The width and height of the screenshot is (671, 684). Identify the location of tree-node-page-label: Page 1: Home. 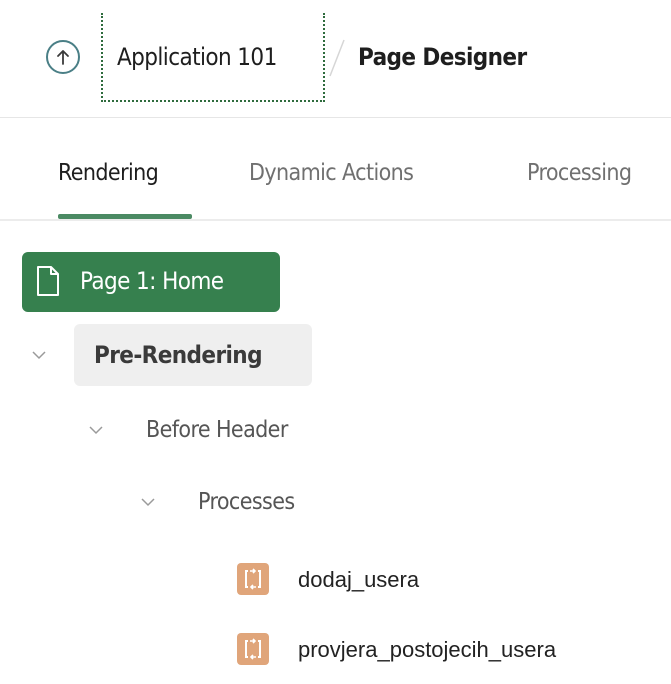
(152, 281).